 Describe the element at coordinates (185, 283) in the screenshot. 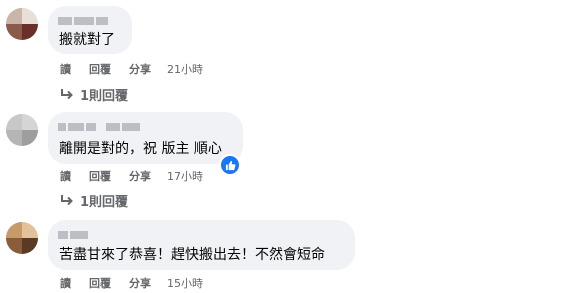

I see `timestamp: 15小時` at that location.